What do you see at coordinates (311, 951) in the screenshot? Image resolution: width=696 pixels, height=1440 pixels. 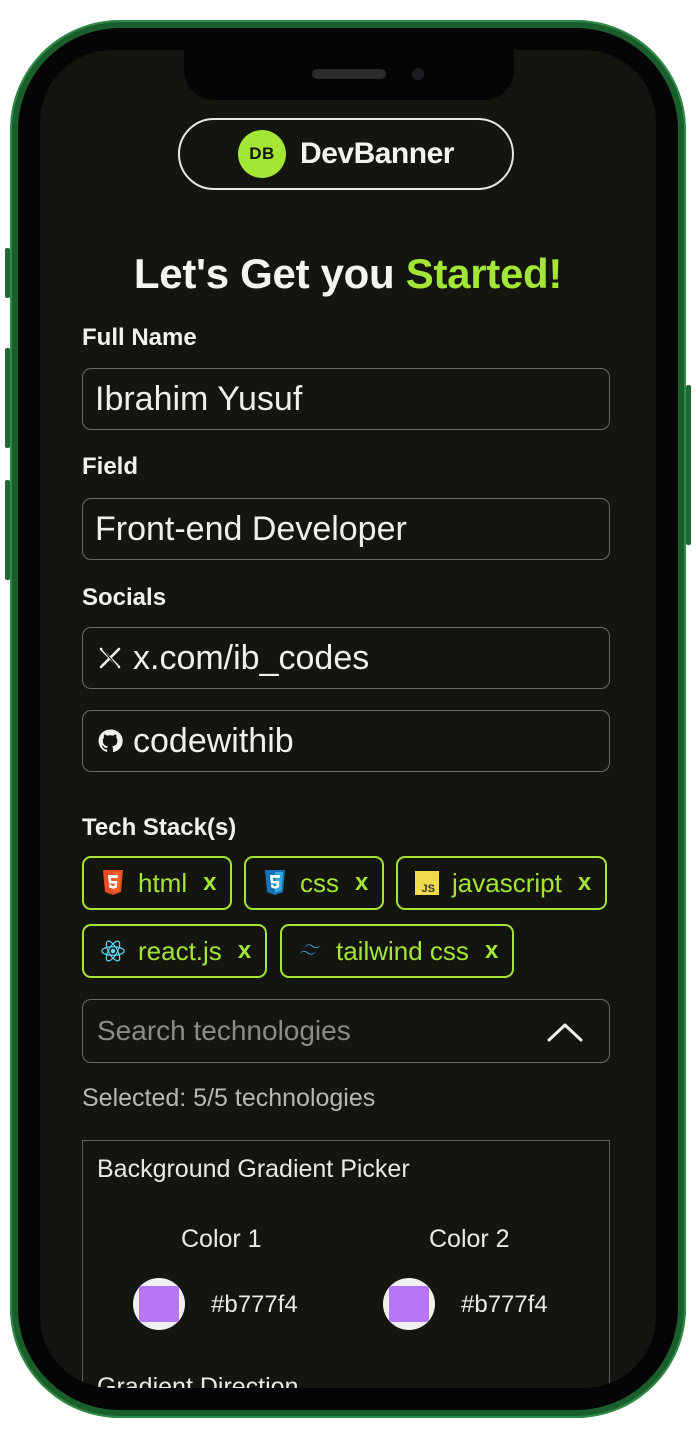 I see `tailwind-icon` at bounding box center [311, 951].